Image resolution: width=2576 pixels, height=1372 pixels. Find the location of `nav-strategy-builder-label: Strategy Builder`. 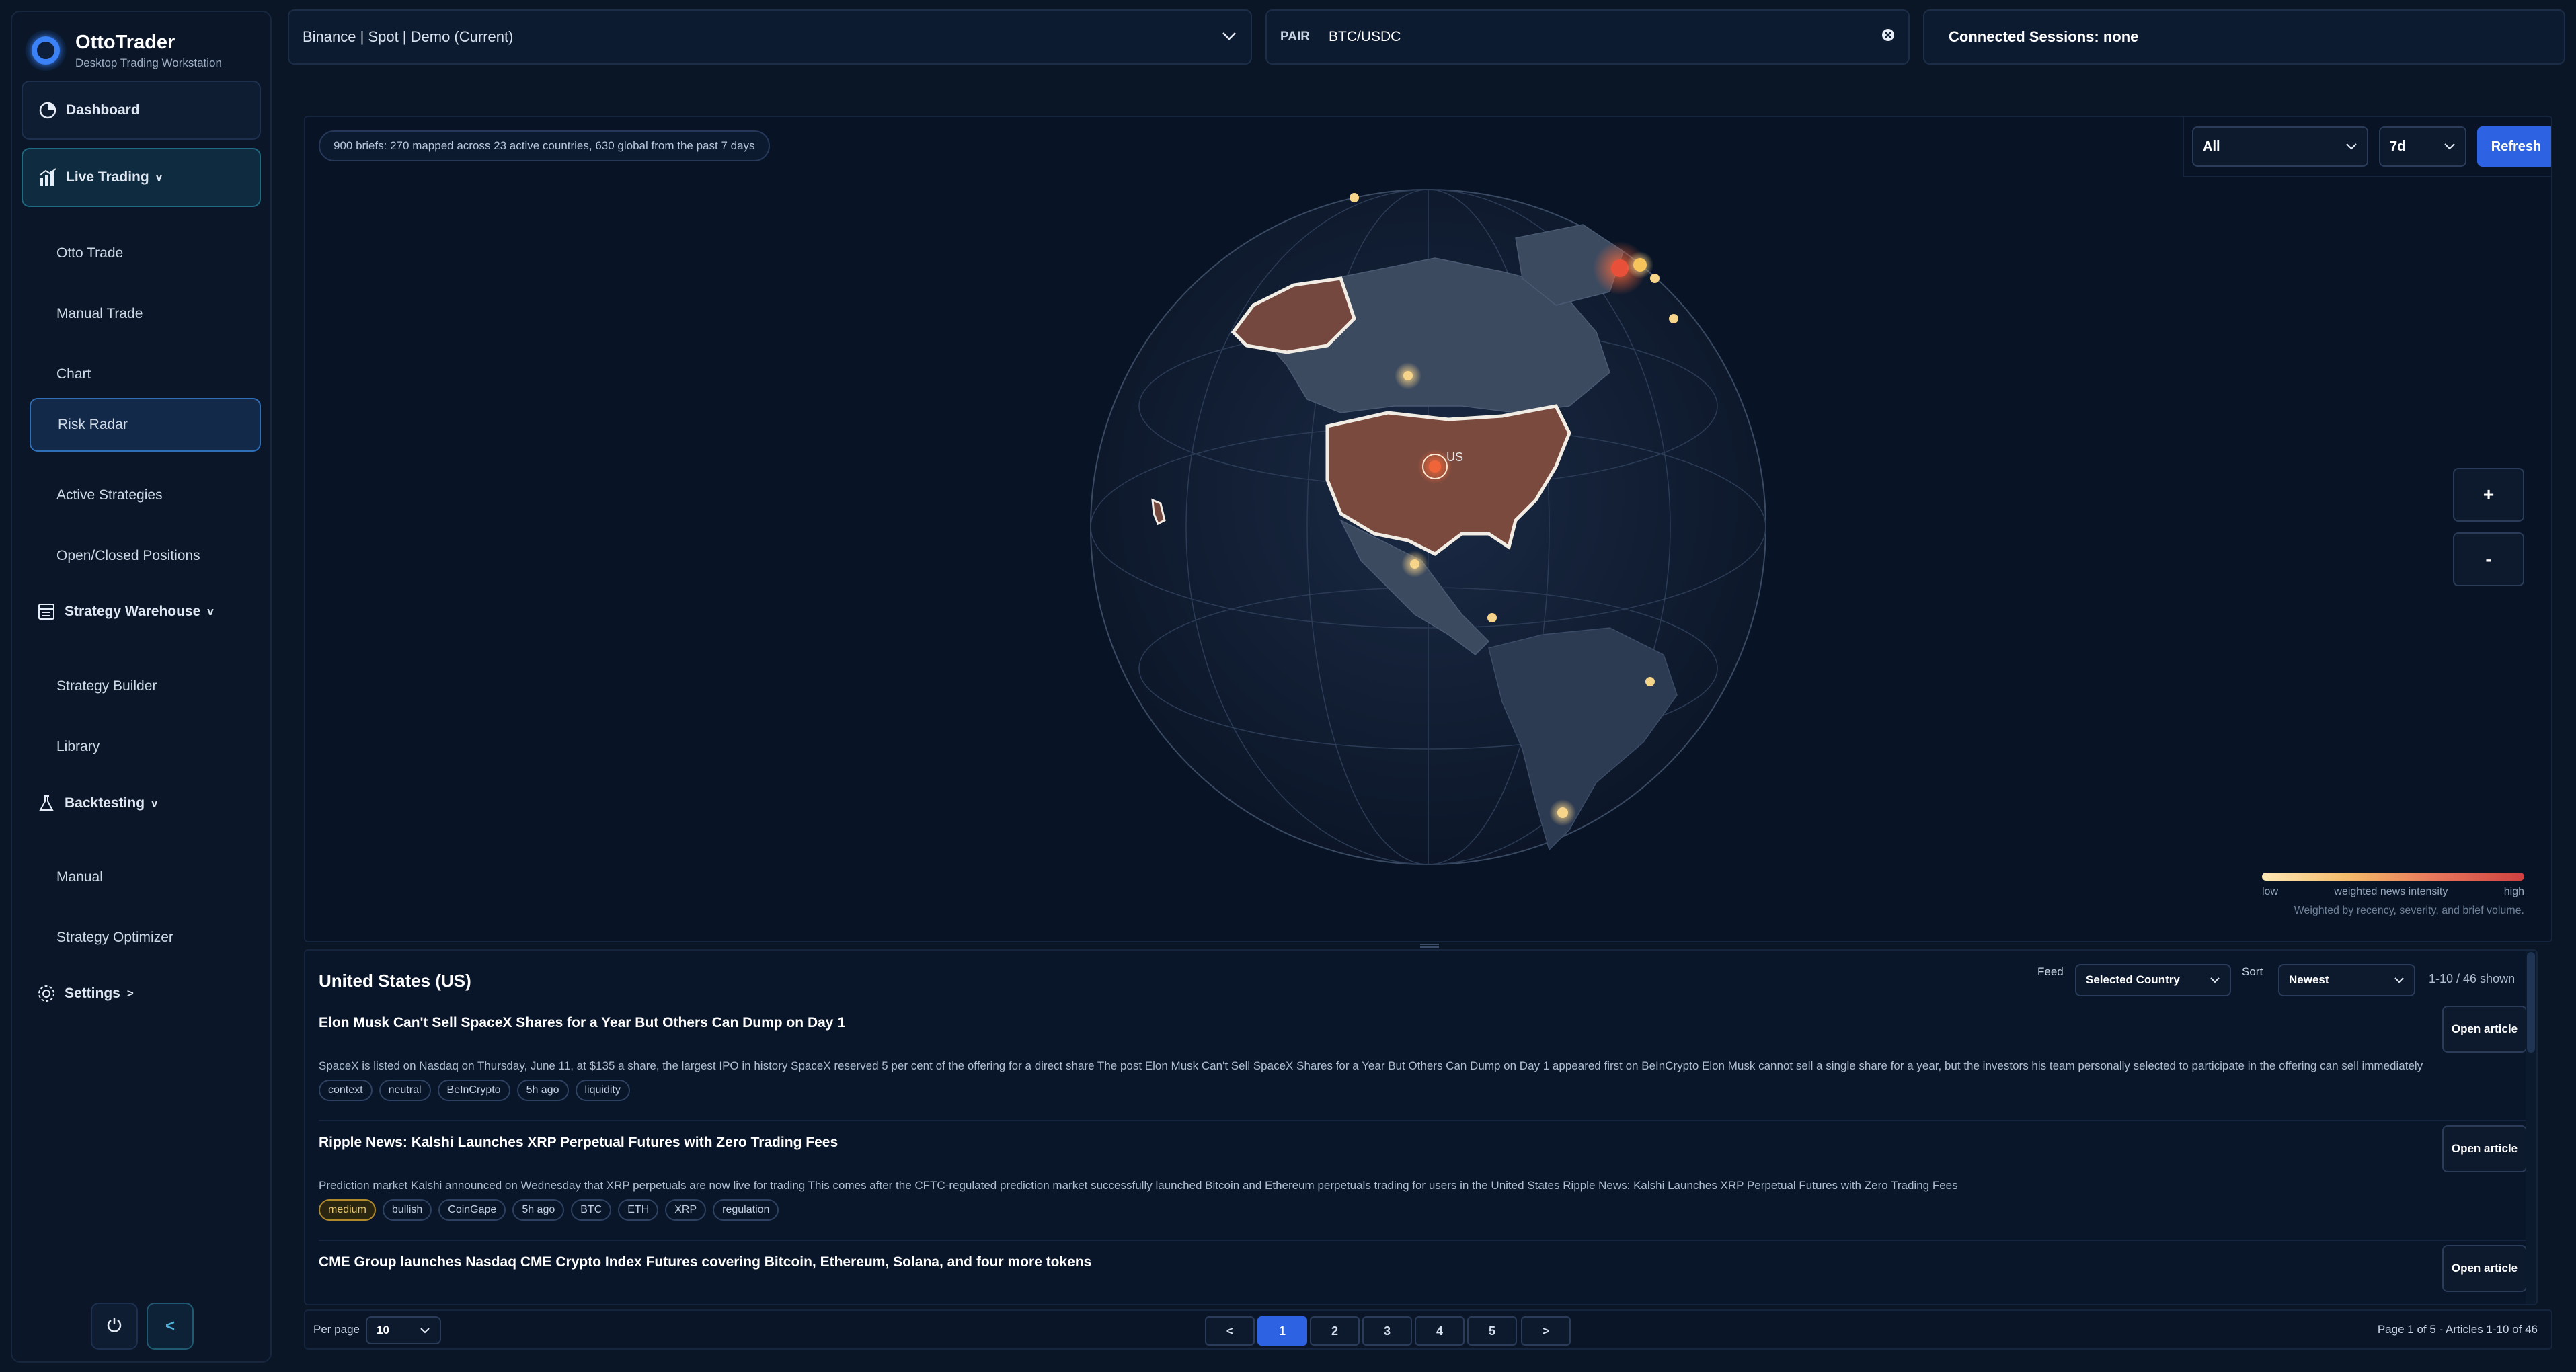

nav-strategy-builder-label: Strategy Builder is located at coordinates (107, 686).